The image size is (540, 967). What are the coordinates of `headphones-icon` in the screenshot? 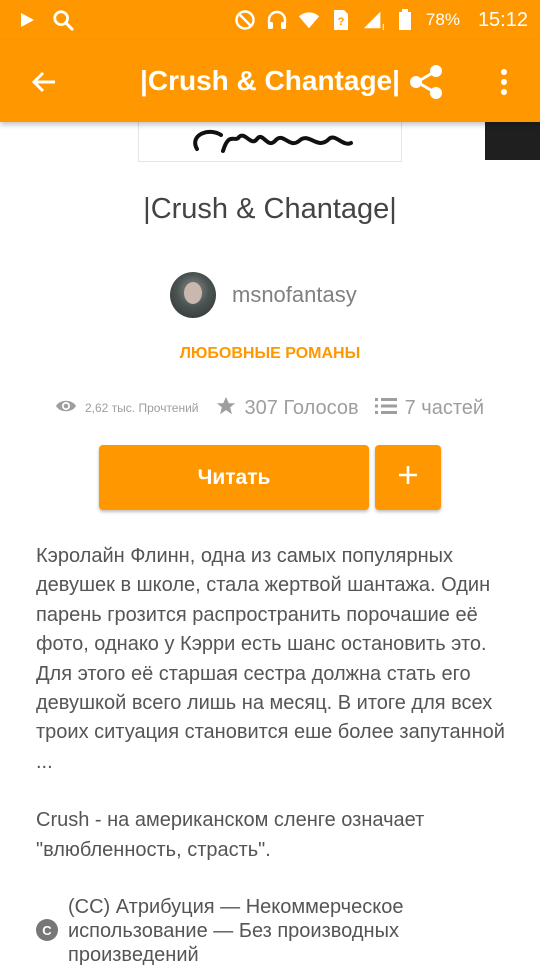 It's located at (277, 20).